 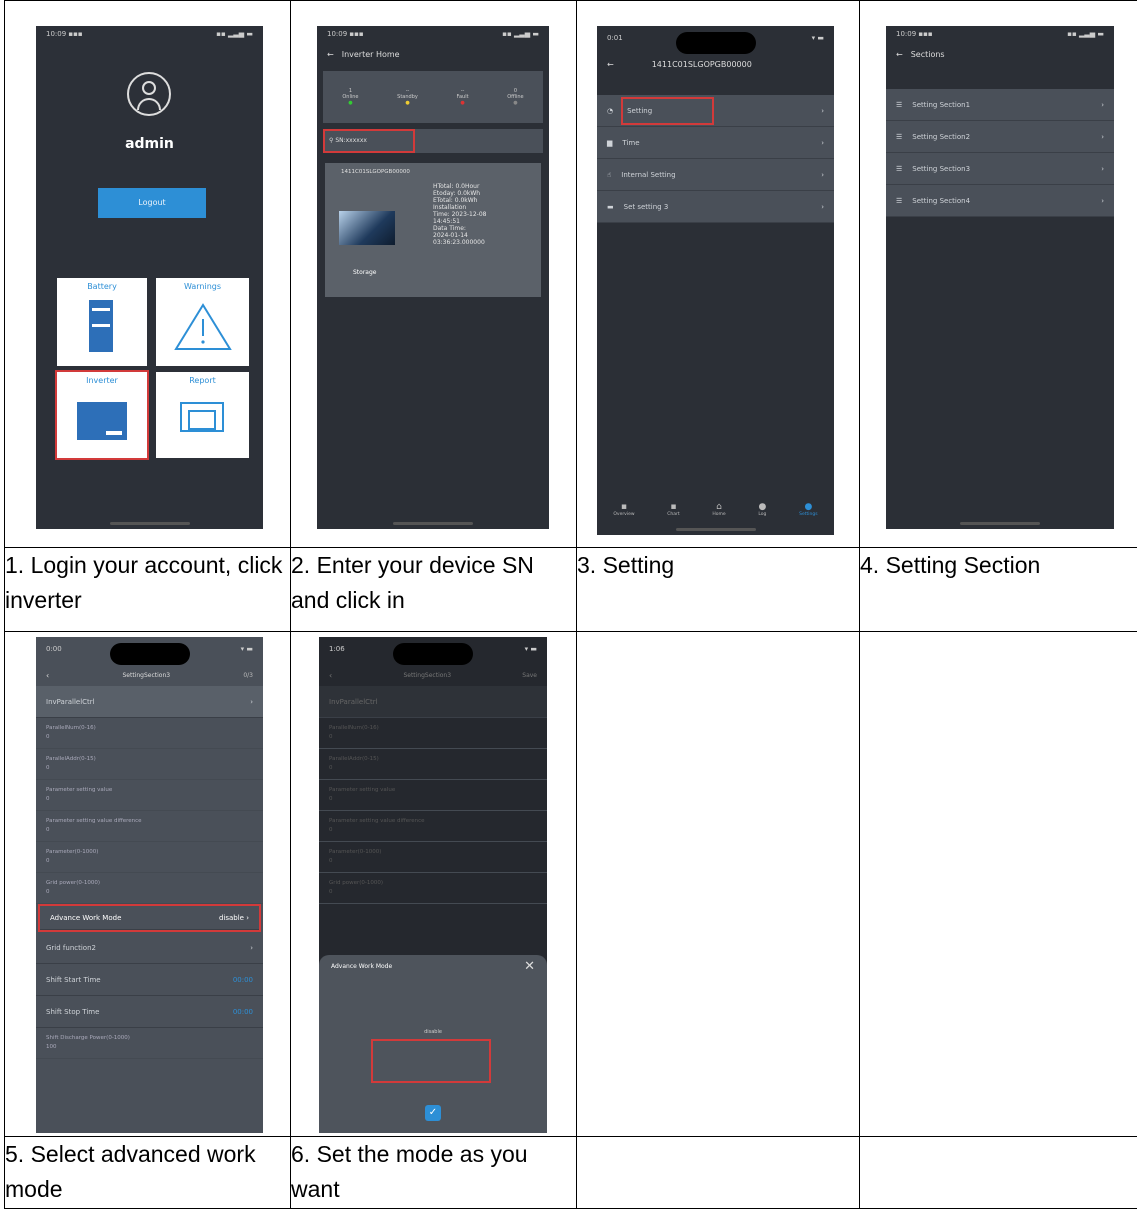 I want to click on tile-inverter-label: Inverter, so click(x=102, y=380).